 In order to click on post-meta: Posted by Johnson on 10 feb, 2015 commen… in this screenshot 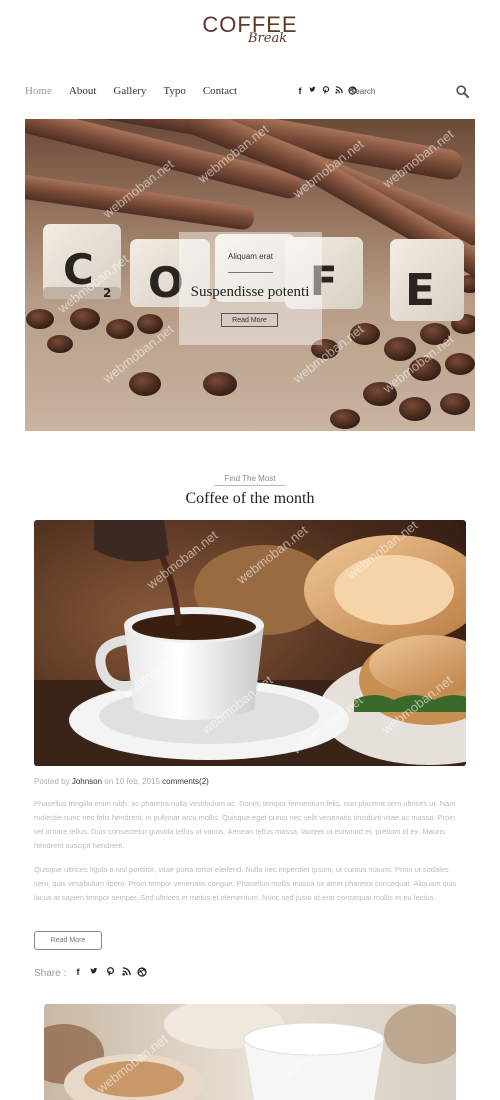, I will do `click(121, 781)`.